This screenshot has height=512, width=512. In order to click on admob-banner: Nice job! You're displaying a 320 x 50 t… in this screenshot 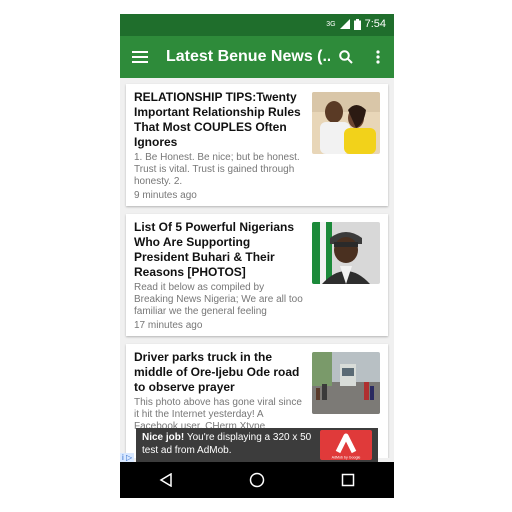, I will do `click(249, 445)`.